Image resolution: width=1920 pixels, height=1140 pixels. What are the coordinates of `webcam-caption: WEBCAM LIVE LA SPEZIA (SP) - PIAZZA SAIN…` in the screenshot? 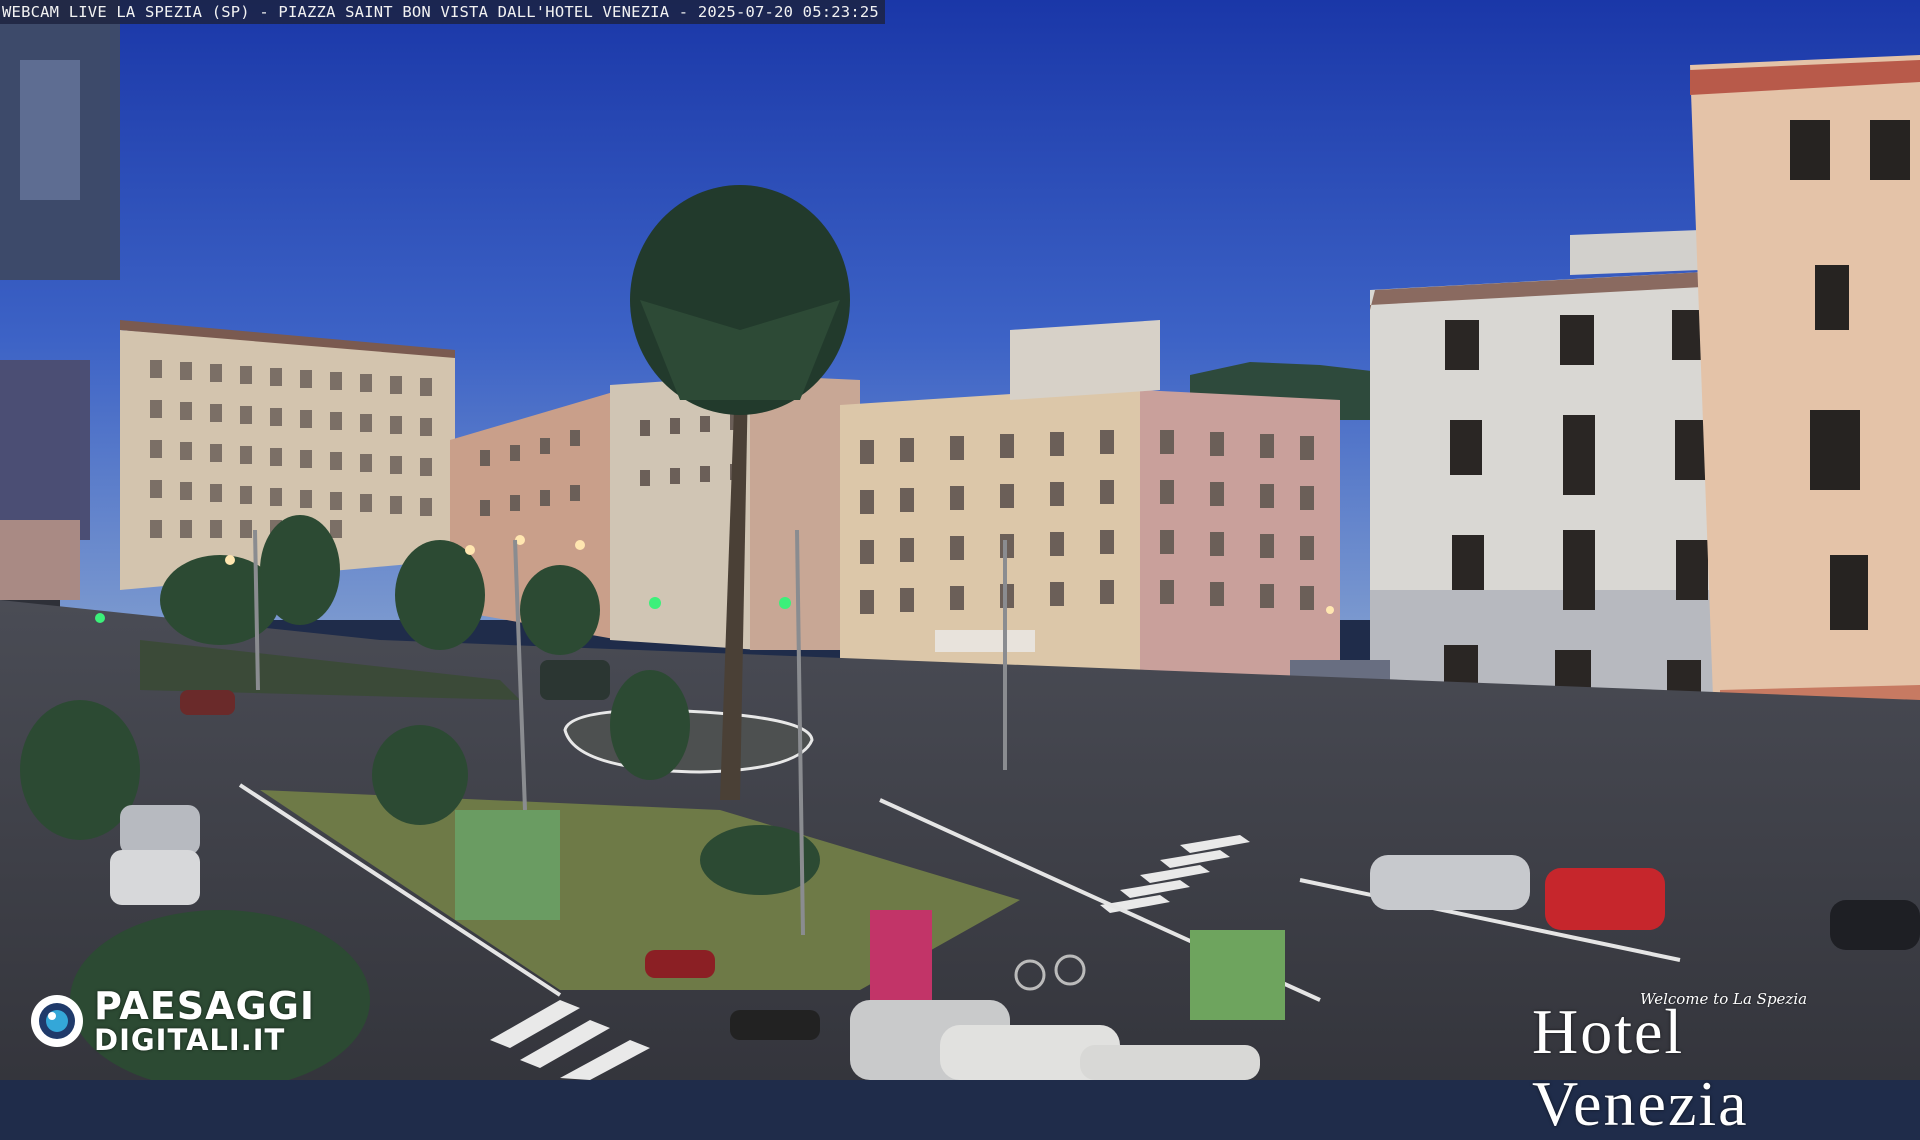 It's located at (442, 12).